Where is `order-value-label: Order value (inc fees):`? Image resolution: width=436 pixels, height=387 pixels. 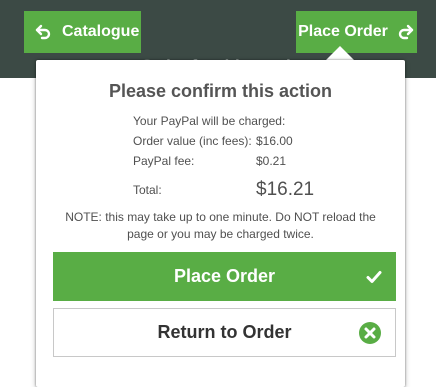 order-value-label: Order value (inc fees): is located at coordinates (192, 141).